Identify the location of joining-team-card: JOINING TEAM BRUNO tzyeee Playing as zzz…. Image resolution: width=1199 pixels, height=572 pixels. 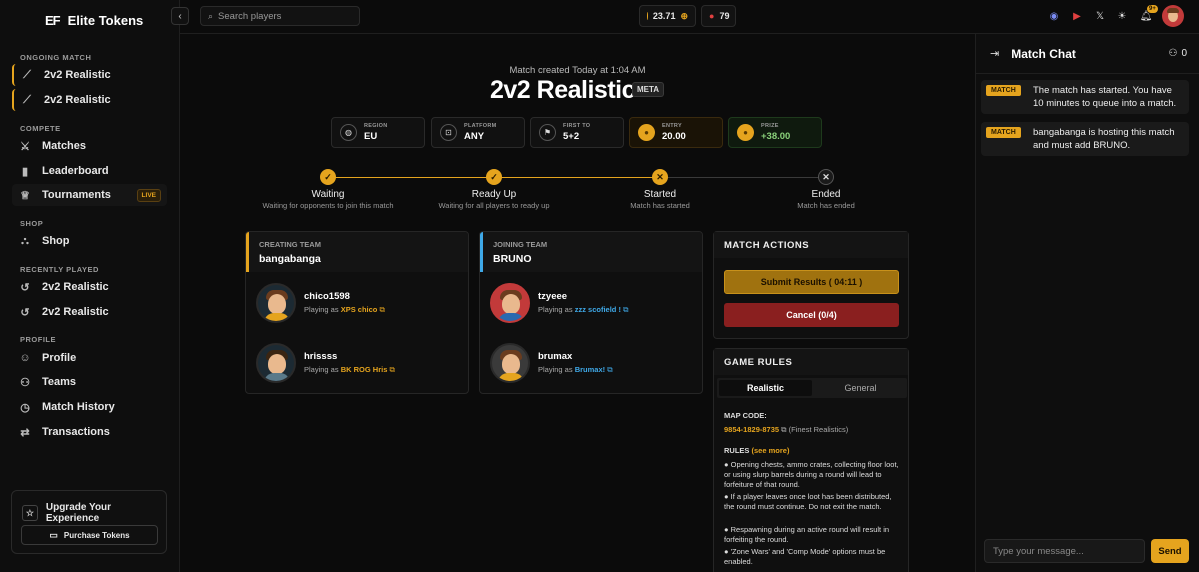
(591, 312).